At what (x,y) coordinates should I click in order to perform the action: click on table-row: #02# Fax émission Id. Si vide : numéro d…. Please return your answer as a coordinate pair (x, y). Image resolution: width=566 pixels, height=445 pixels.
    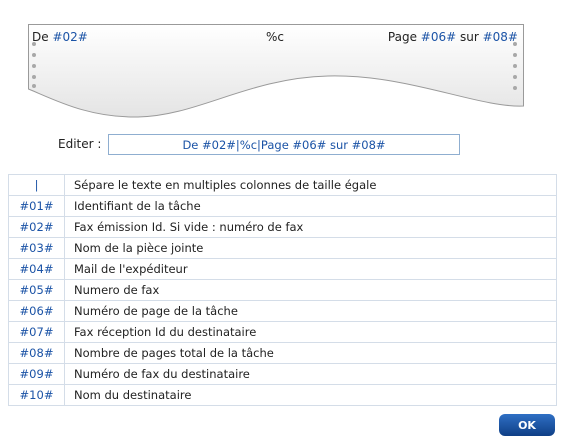
    Looking at the image, I should click on (282, 227).